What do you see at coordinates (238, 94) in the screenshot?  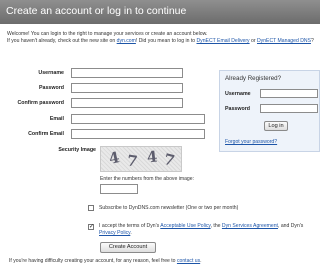 I see `login-username-label: Username` at bounding box center [238, 94].